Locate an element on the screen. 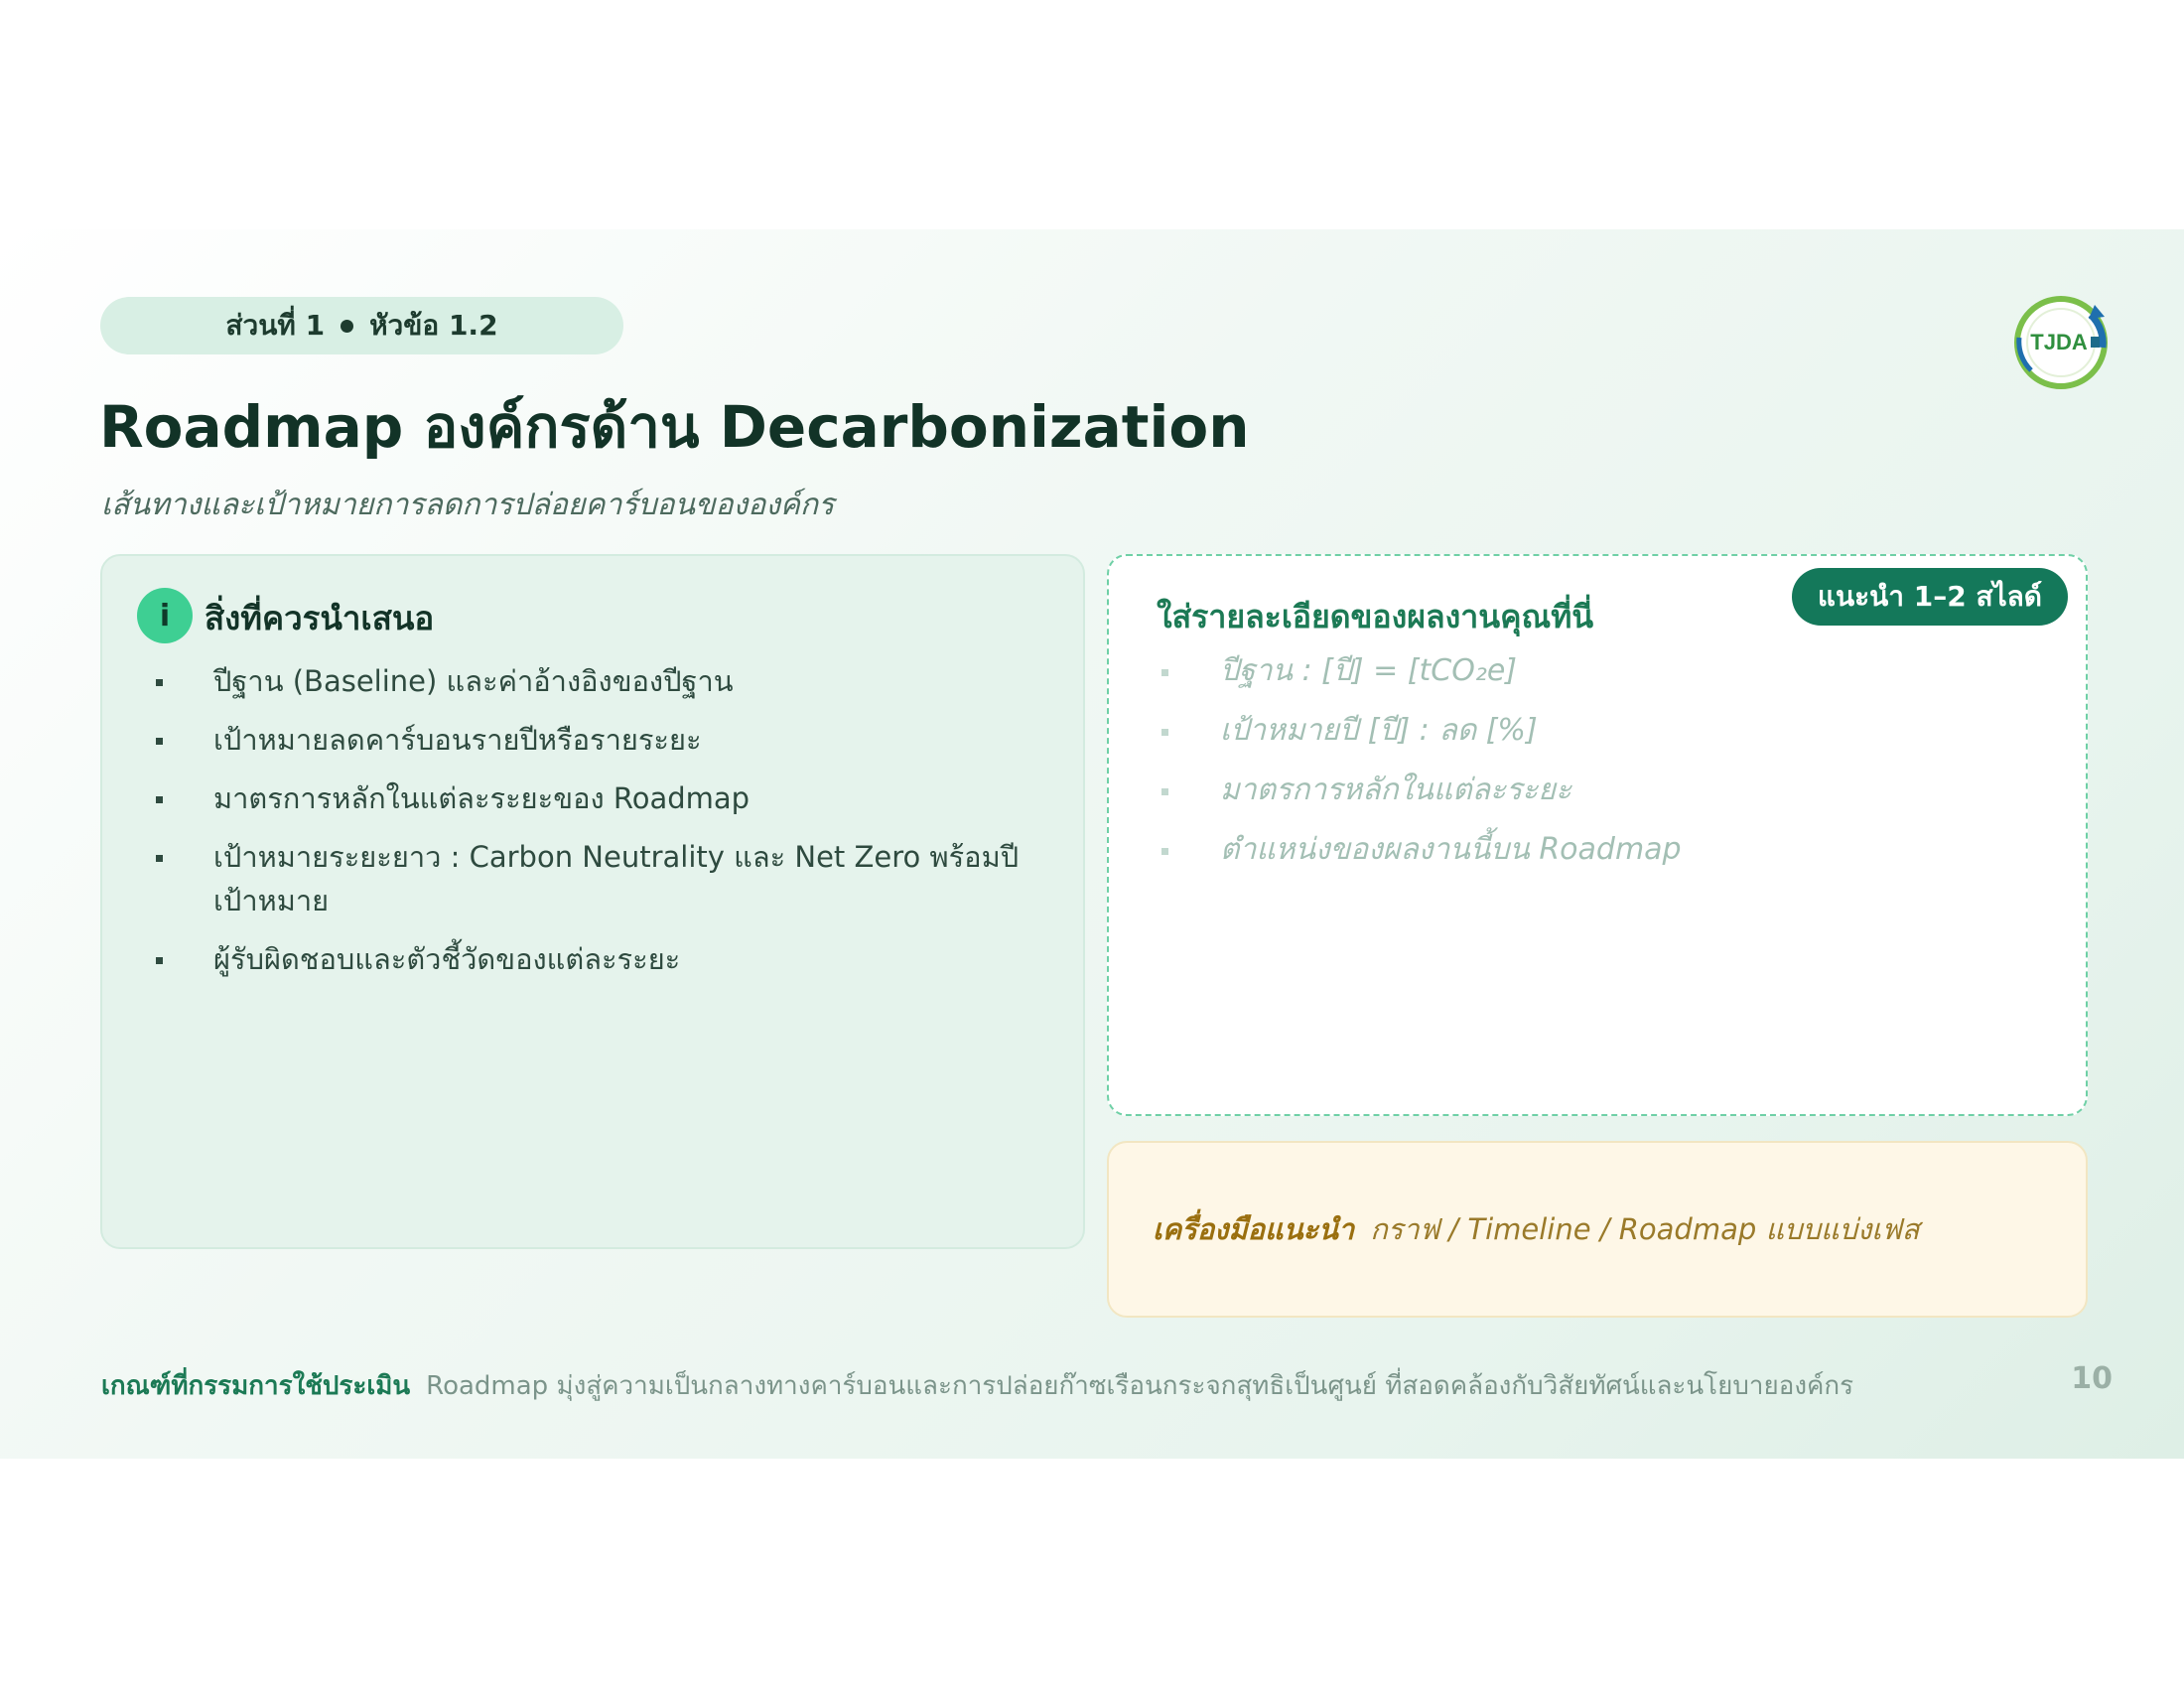  separator-dot-icon is located at coordinates (347, 326).